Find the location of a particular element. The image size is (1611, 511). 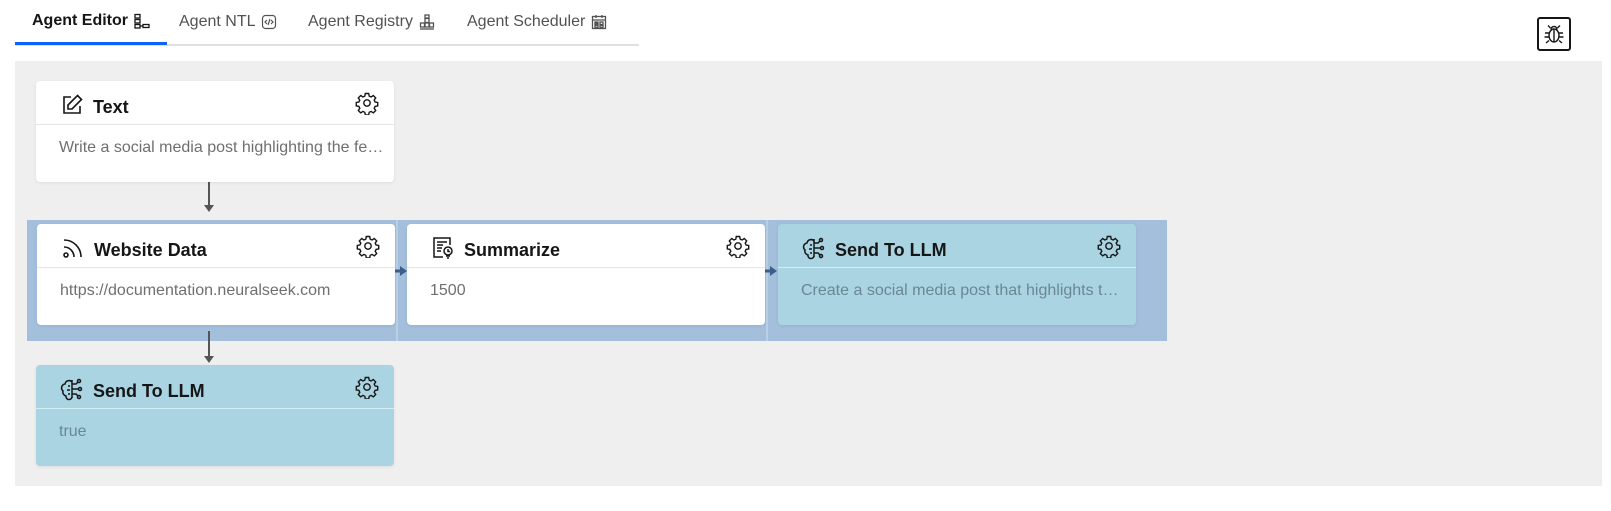

debug-button is located at coordinates (1554, 34).